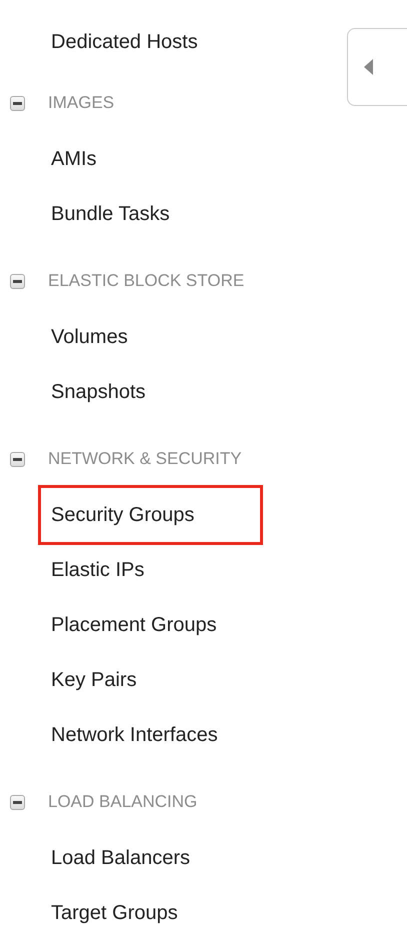  What do you see at coordinates (151, 514) in the screenshot?
I see `sidebar-link: Security Groups` at bounding box center [151, 514].